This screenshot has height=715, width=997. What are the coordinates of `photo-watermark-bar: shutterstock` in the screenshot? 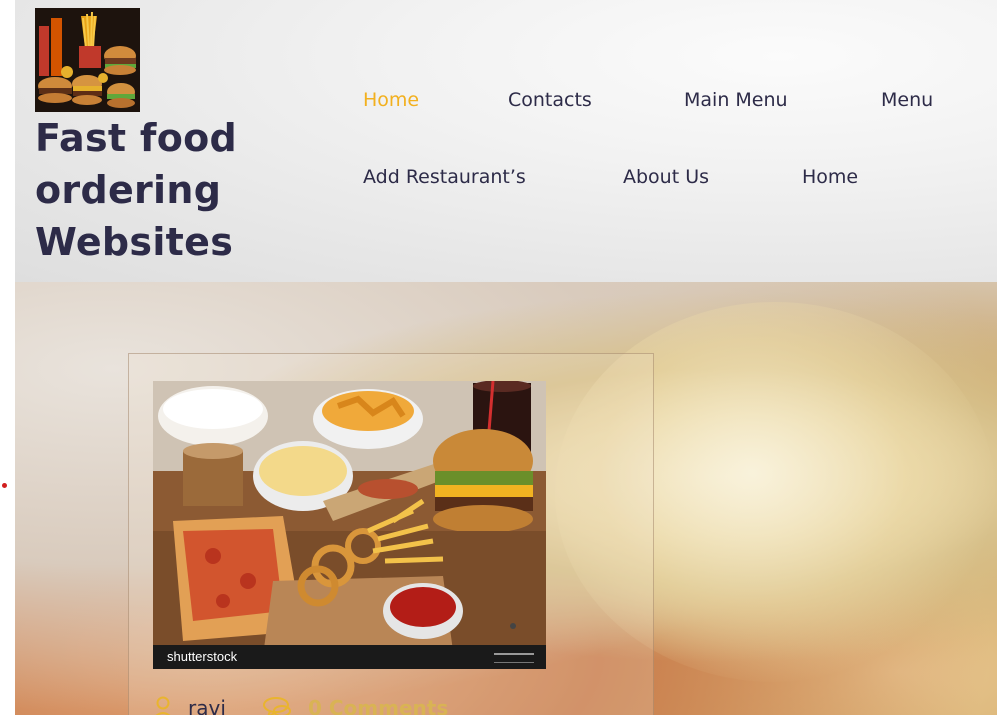 It's located at (349, 657).